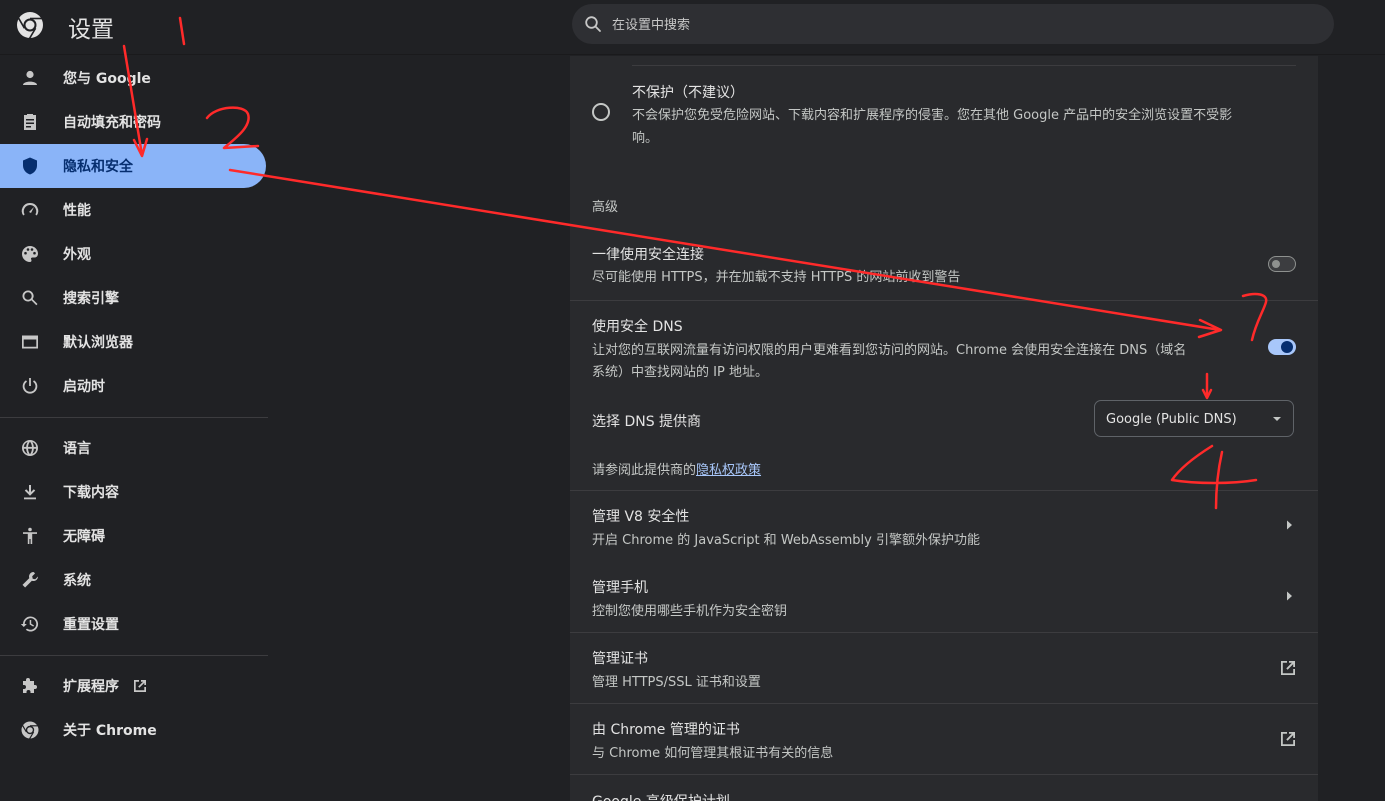 The width and height of the screenshot is (1385, 801). Describe the element at coordinates (134, 624) in the screenshot. I see `sidebar-item-reset: 重置设置` at that location.